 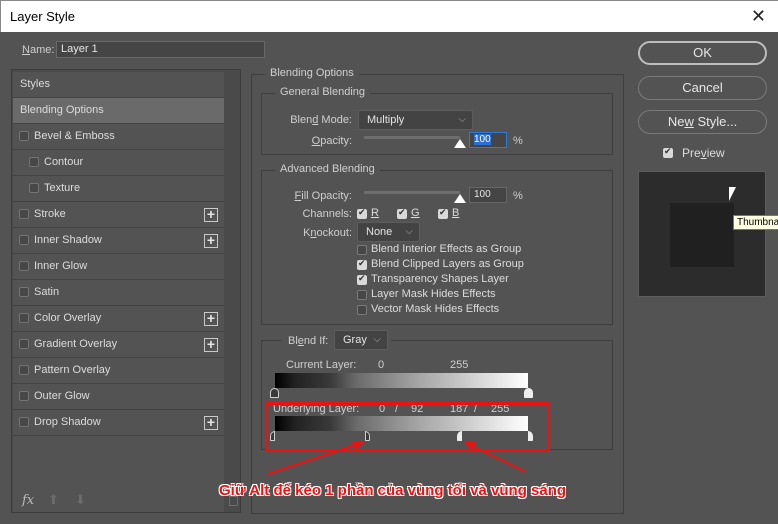 I want to click on style-item-label: Satin, so click(x=47, y=292).